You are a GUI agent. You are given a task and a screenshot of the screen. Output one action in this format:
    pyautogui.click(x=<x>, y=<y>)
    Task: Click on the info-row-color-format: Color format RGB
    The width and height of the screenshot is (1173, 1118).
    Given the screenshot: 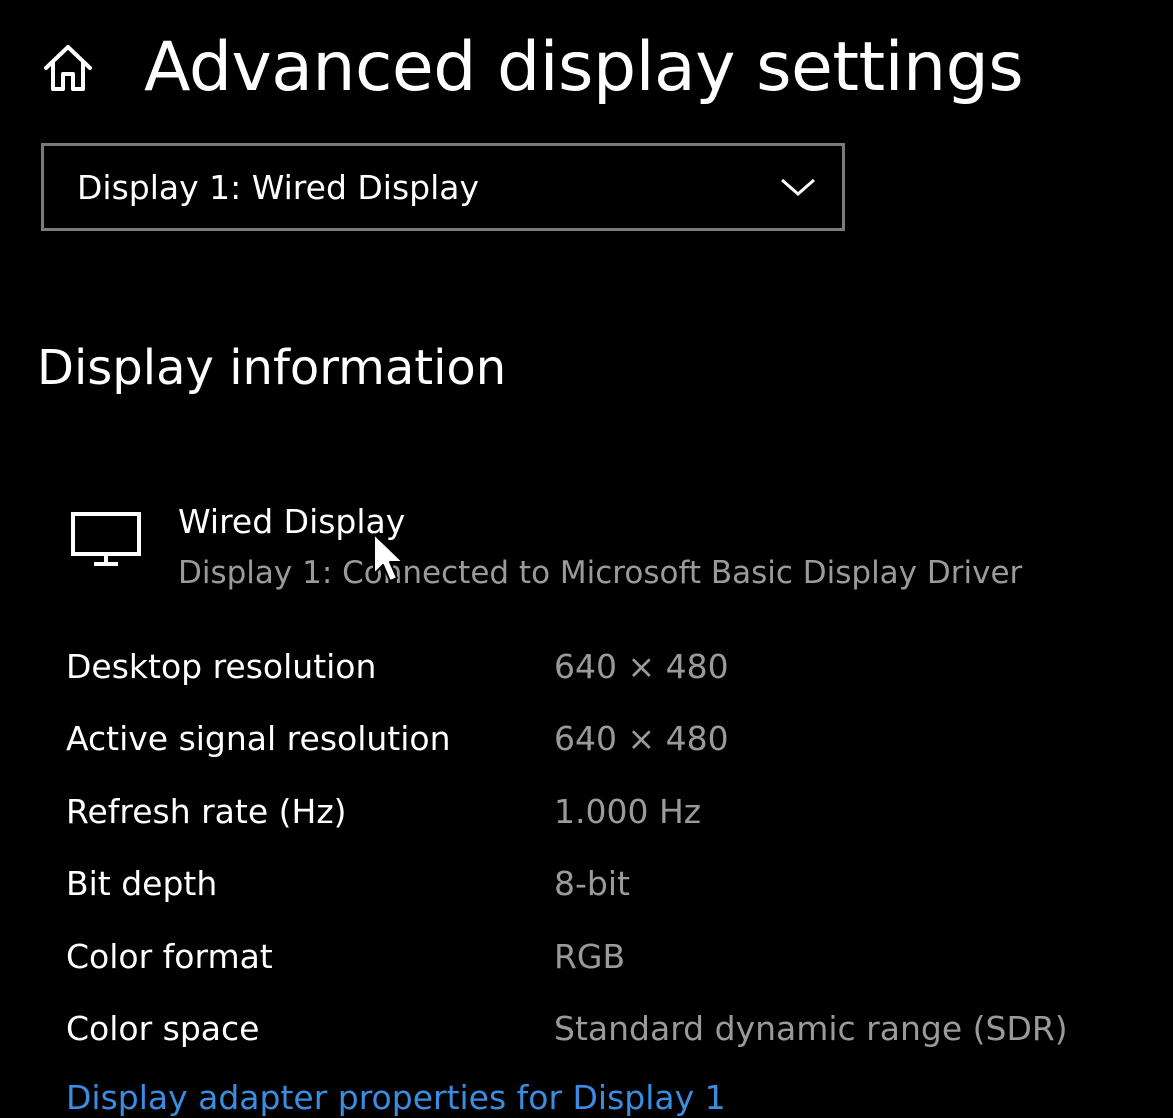 What is the action you would take?
    pyautogui.click(x=567, y=956)
    